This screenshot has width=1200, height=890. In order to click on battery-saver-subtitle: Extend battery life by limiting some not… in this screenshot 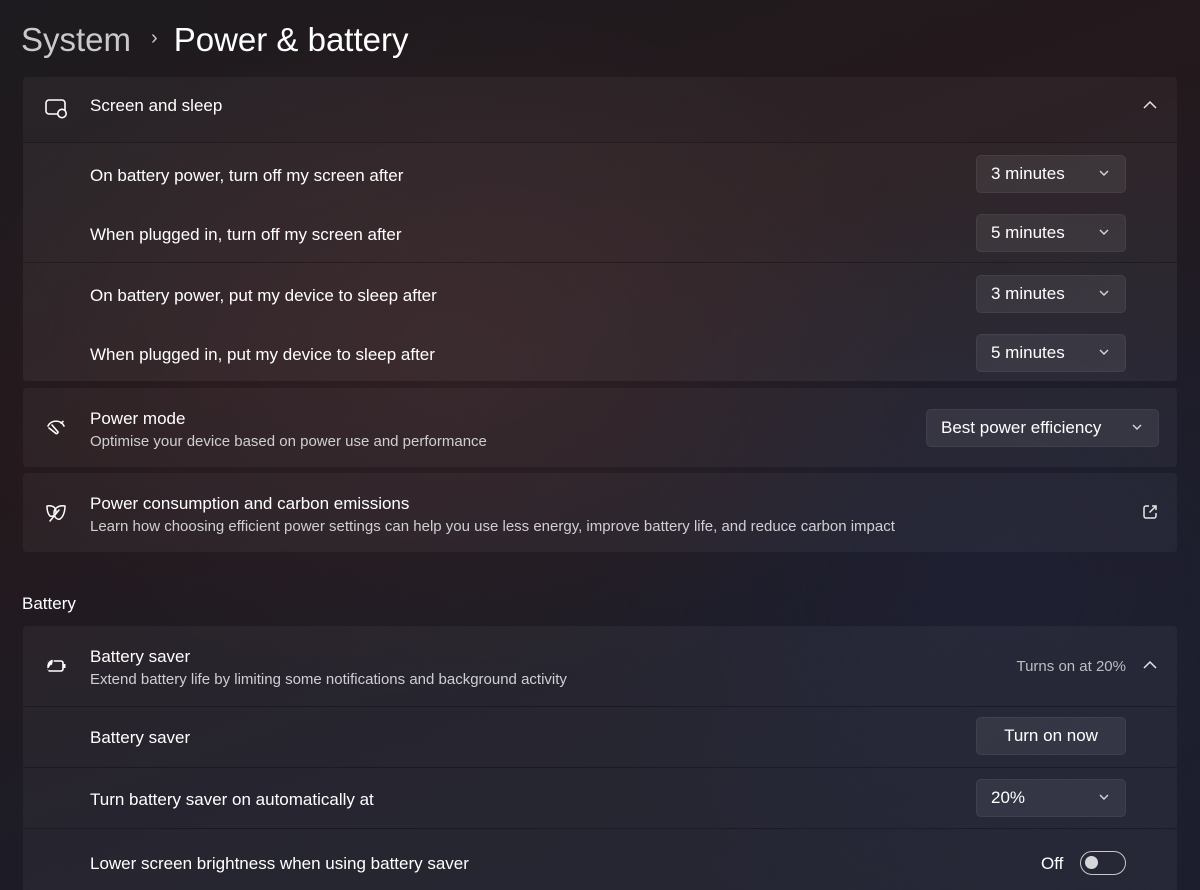, I will do `click(328, 679)`.